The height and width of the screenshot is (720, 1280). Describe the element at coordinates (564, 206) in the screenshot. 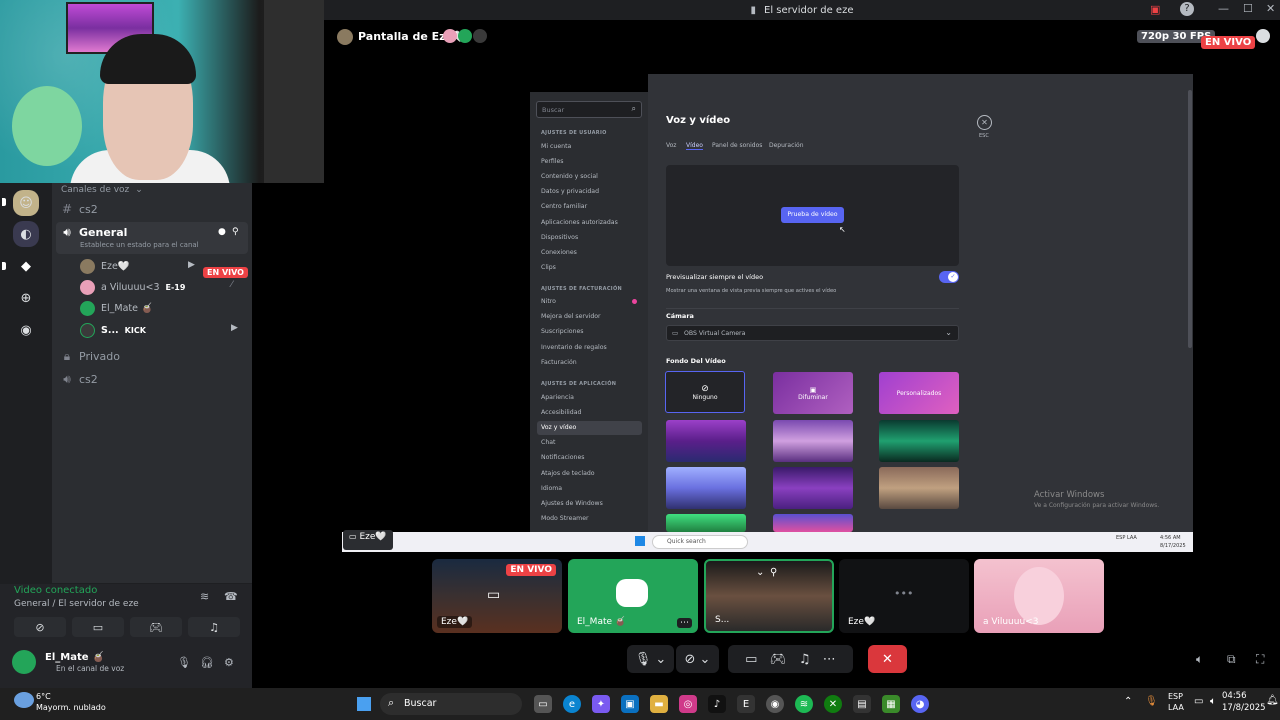

I see `settings-item: Centro familiar` at that location.